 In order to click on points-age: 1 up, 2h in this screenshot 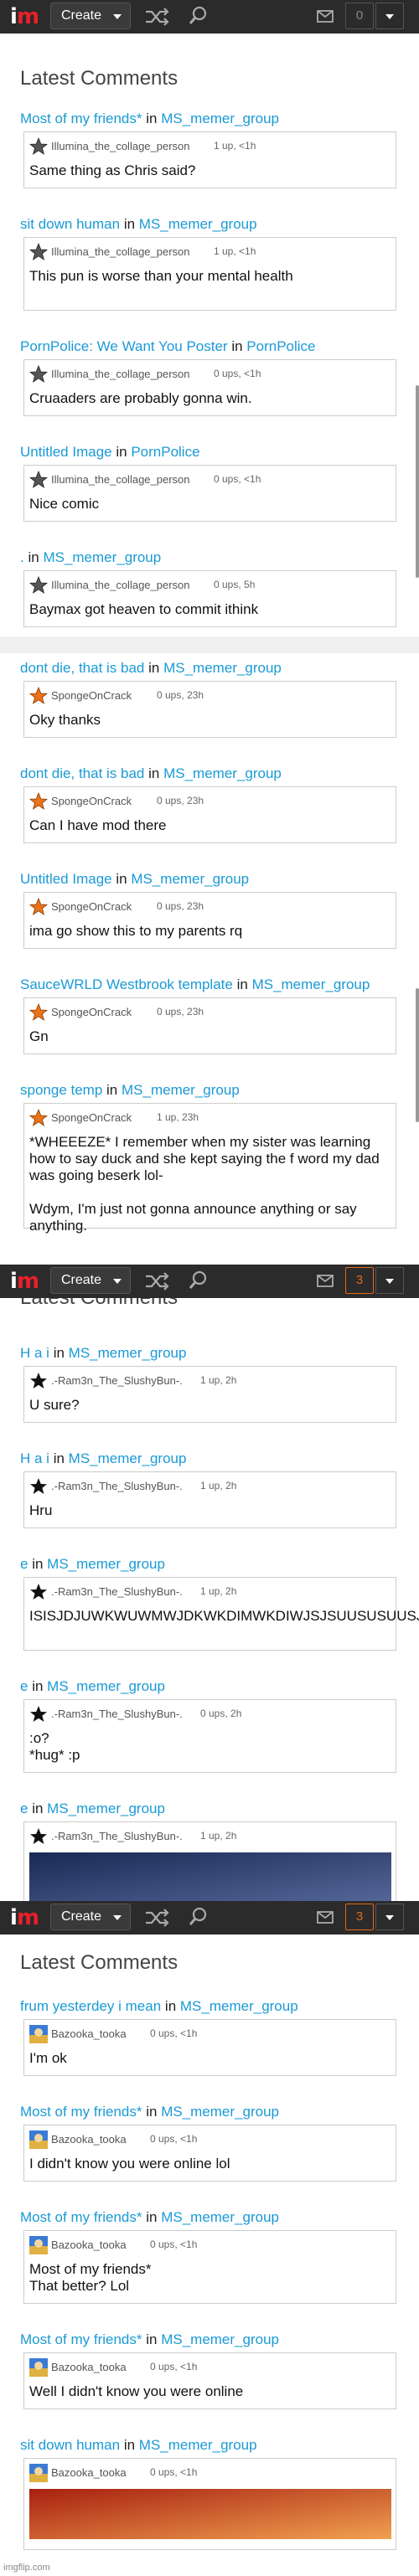, I will do `click(218, 1591)`.